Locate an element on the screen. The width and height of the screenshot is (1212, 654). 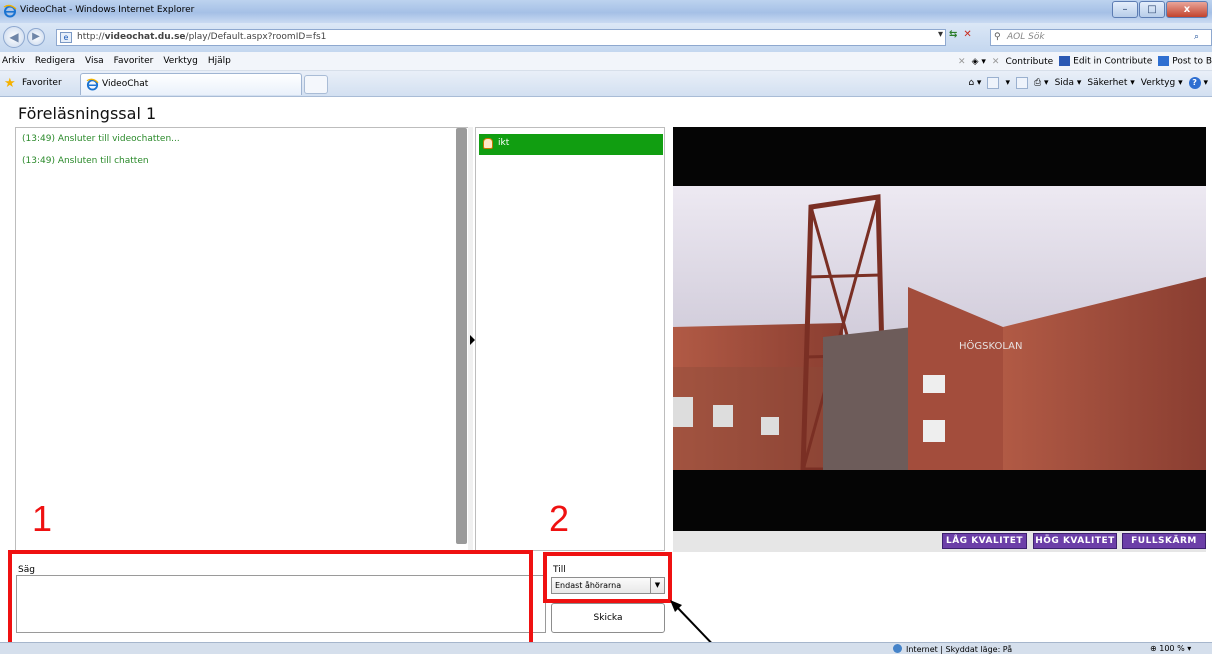
back-button: ◀ is located at coordinates (14, 37).